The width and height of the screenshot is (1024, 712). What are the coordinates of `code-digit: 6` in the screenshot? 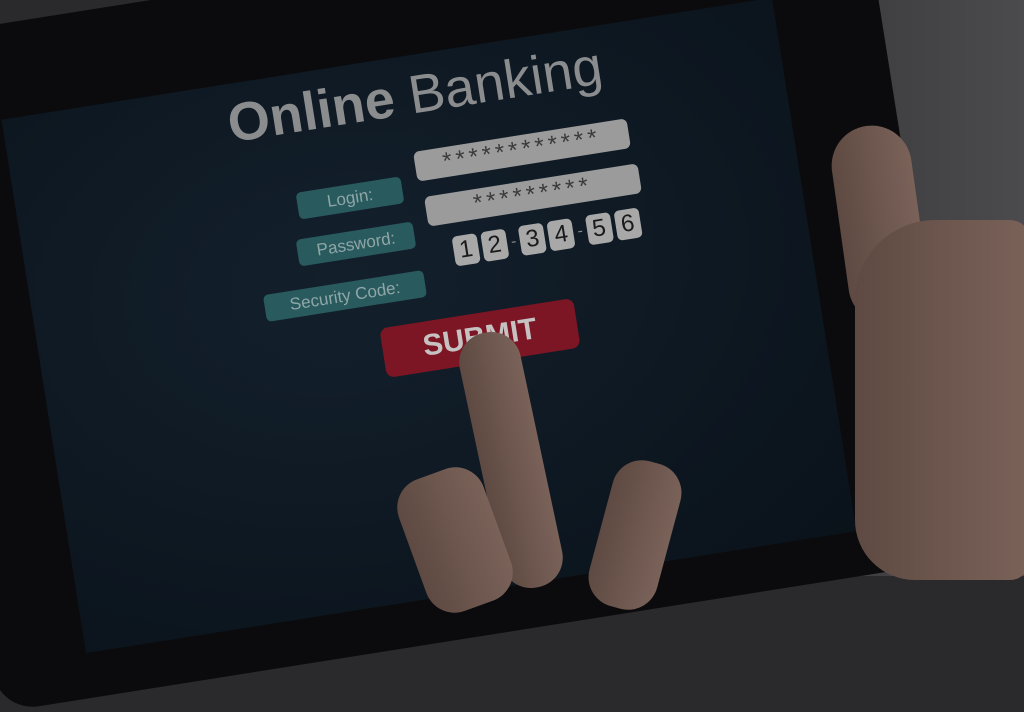 It's located at (628, 224).